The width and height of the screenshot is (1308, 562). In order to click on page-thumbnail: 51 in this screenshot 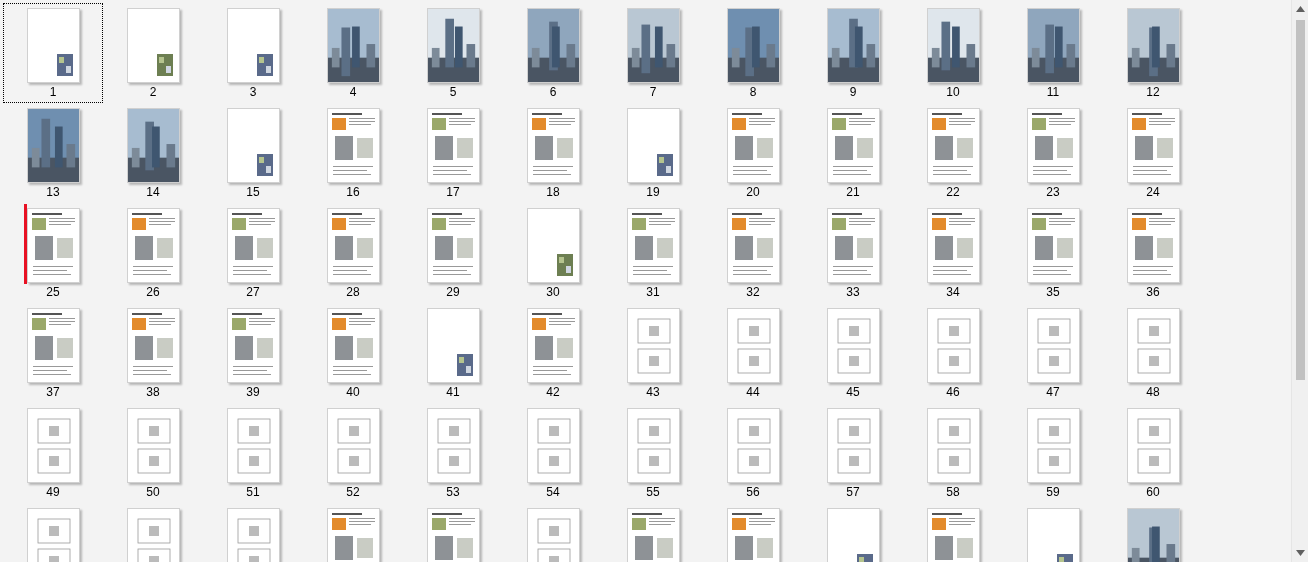, I will do `click(253, 453)`.